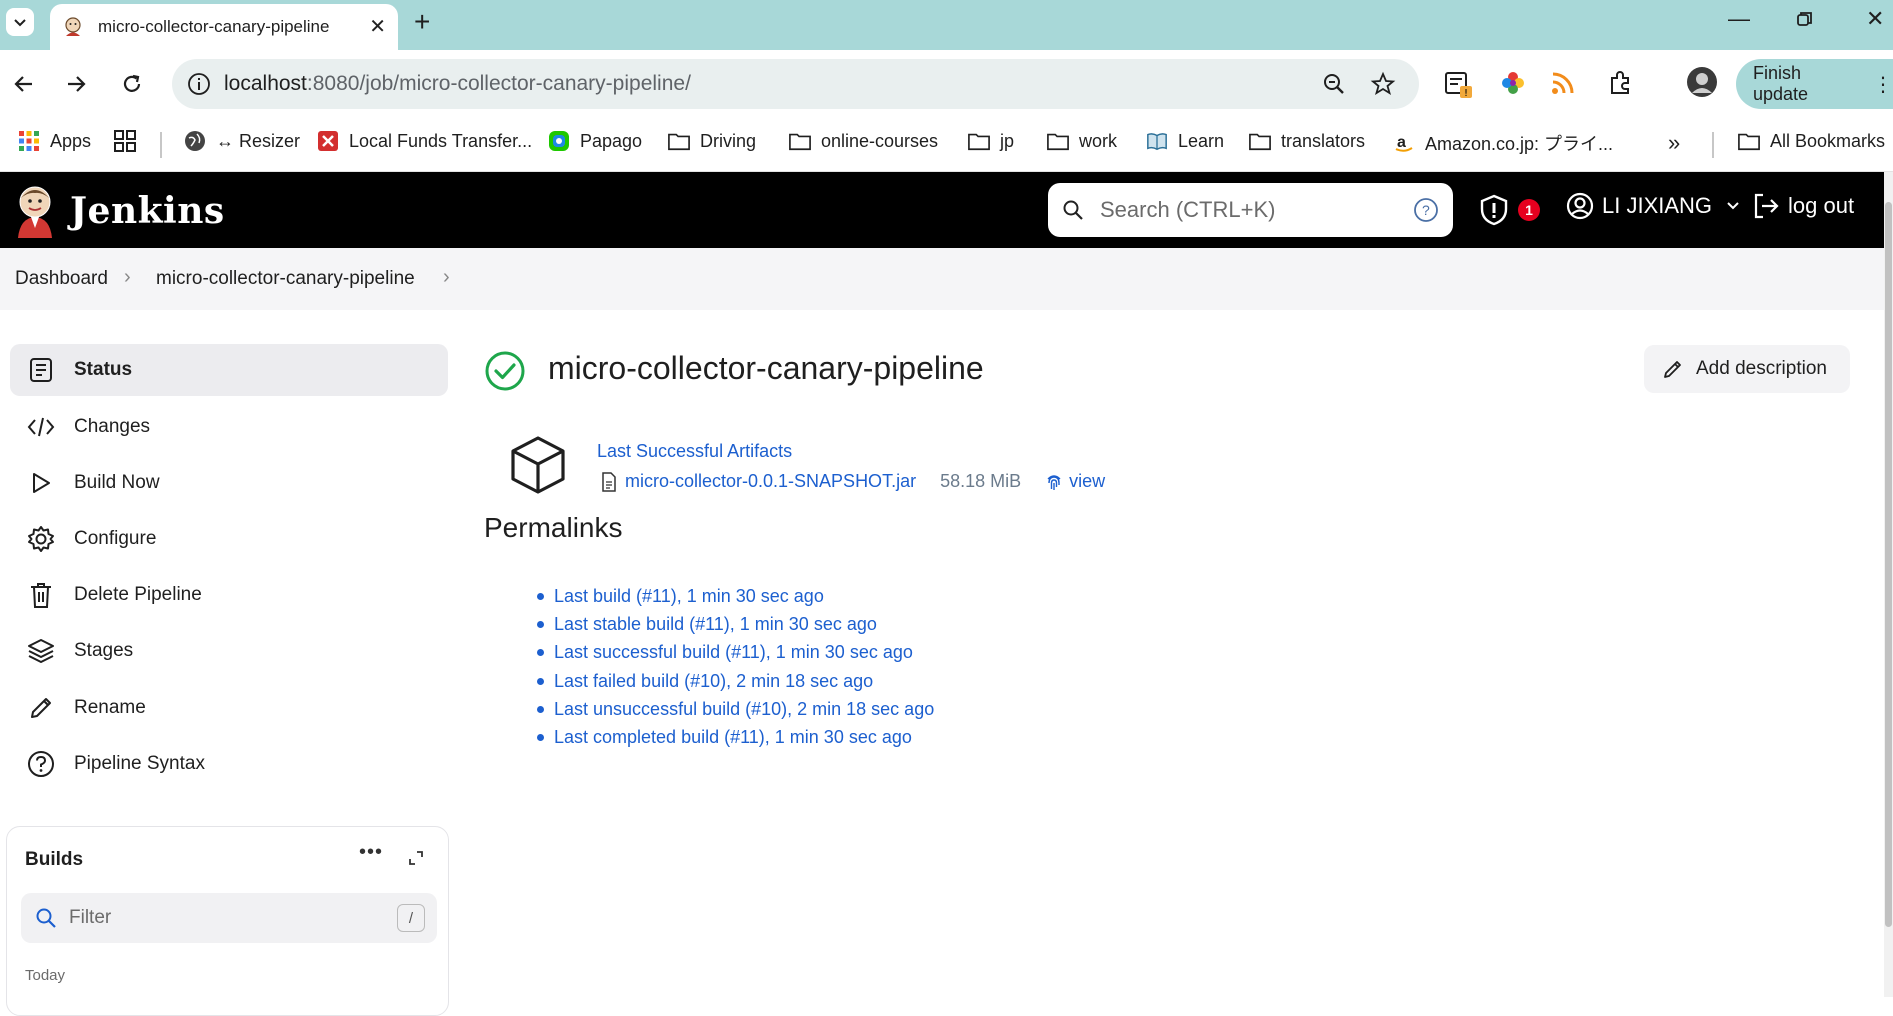  What do you see at coordinates (1529, 210) in the screenshot?
I see `security-badge: 1` at bounding box center [1529, 210].